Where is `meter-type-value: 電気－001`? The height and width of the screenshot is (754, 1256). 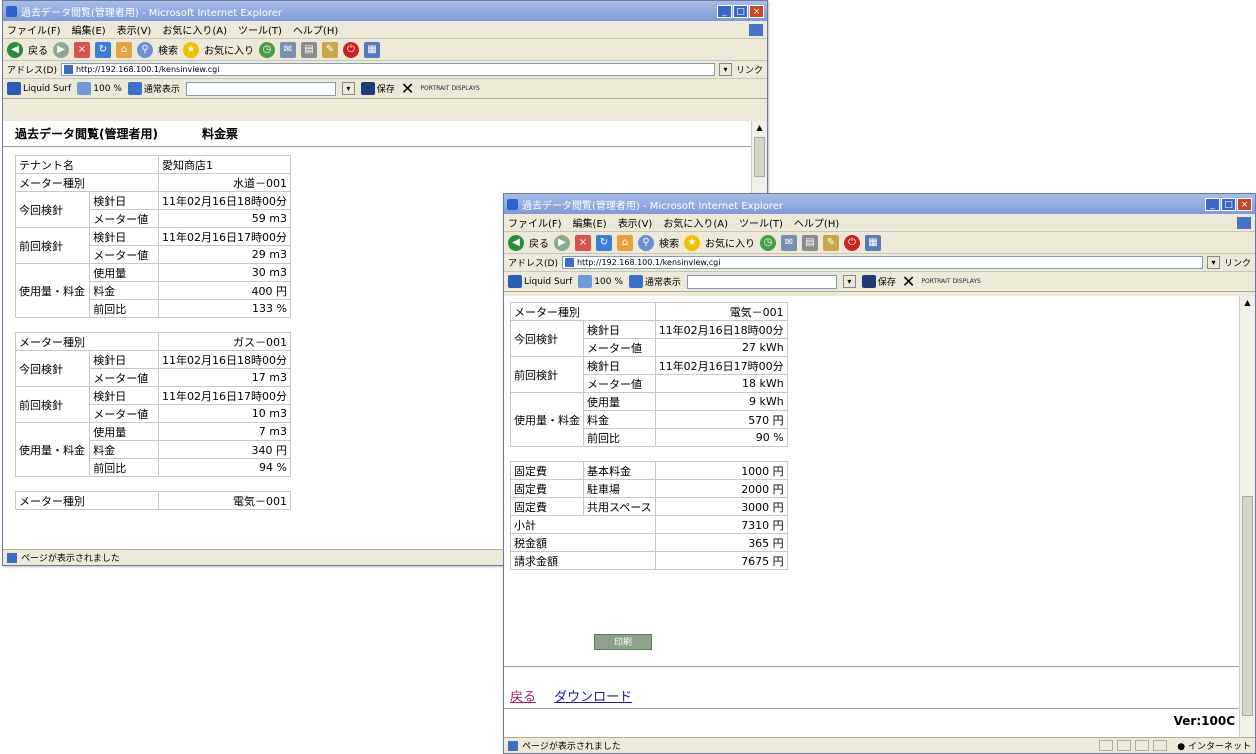
meter-type-value: 電気－001 is located at coordinates (721, 311).